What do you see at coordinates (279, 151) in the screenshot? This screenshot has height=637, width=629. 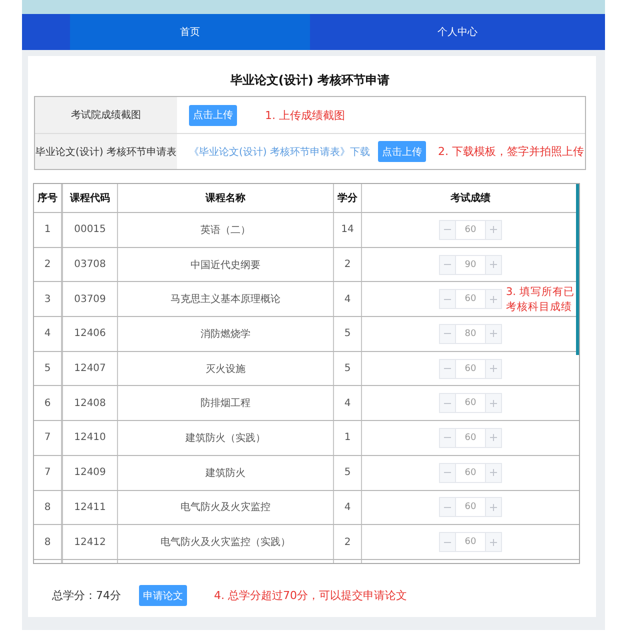 I see `template-download-link: 《毕业论文(设计) 考核环节申请表》下载` at bounding box center [279, 151].